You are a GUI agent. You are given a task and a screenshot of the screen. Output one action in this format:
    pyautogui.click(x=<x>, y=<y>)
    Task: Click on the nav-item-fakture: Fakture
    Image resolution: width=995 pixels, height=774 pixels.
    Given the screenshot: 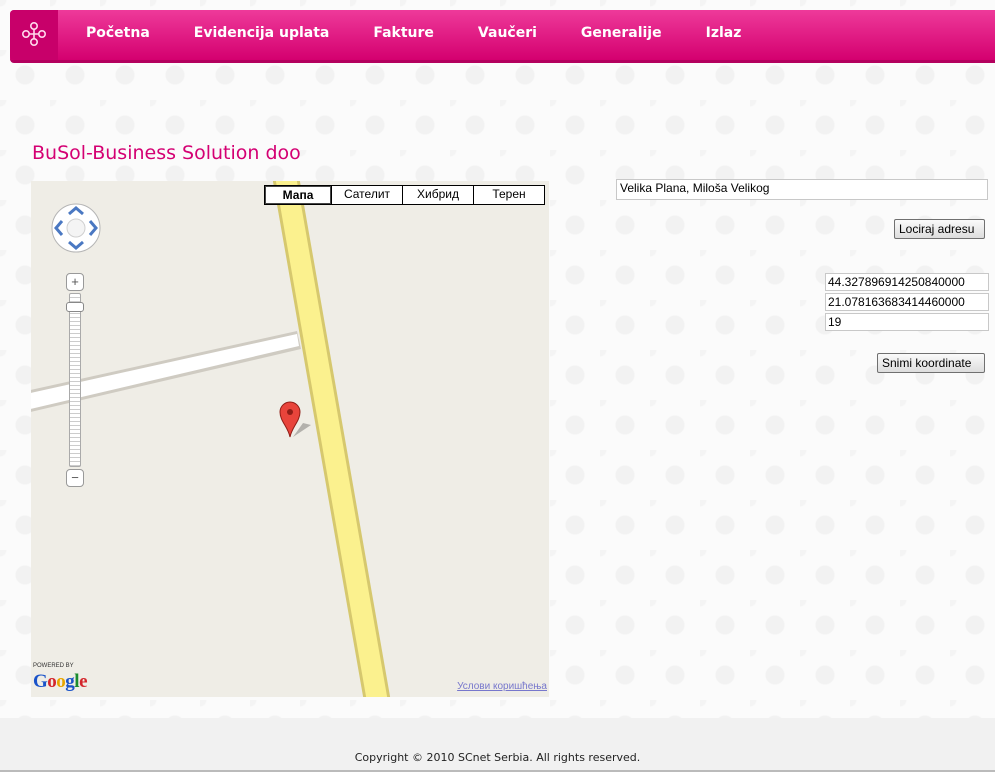 What is the action you would take?
    pyautogui.click(x=403, y=35)
    